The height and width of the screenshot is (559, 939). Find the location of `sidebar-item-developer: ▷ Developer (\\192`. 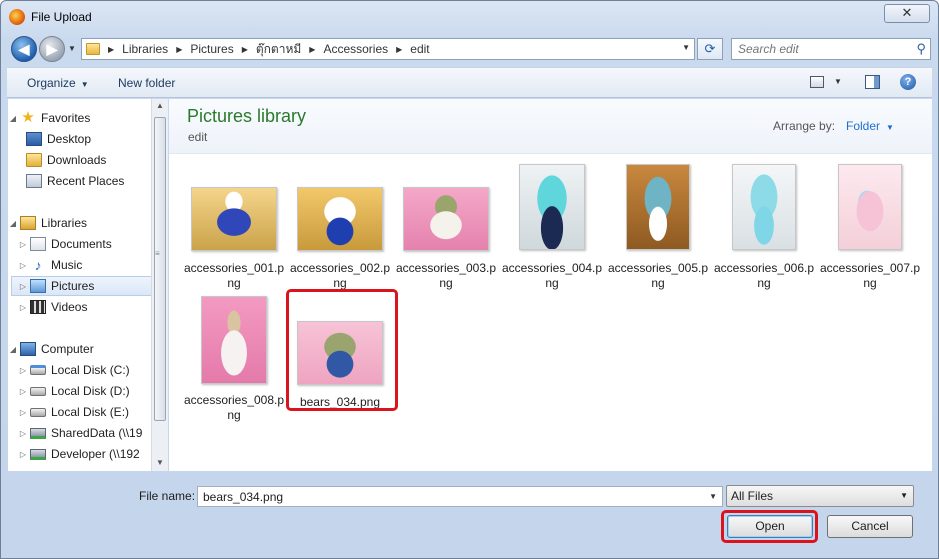

sidebar-item-developer: ▷ Developer (\\192 is located at coordinates (89, 454).